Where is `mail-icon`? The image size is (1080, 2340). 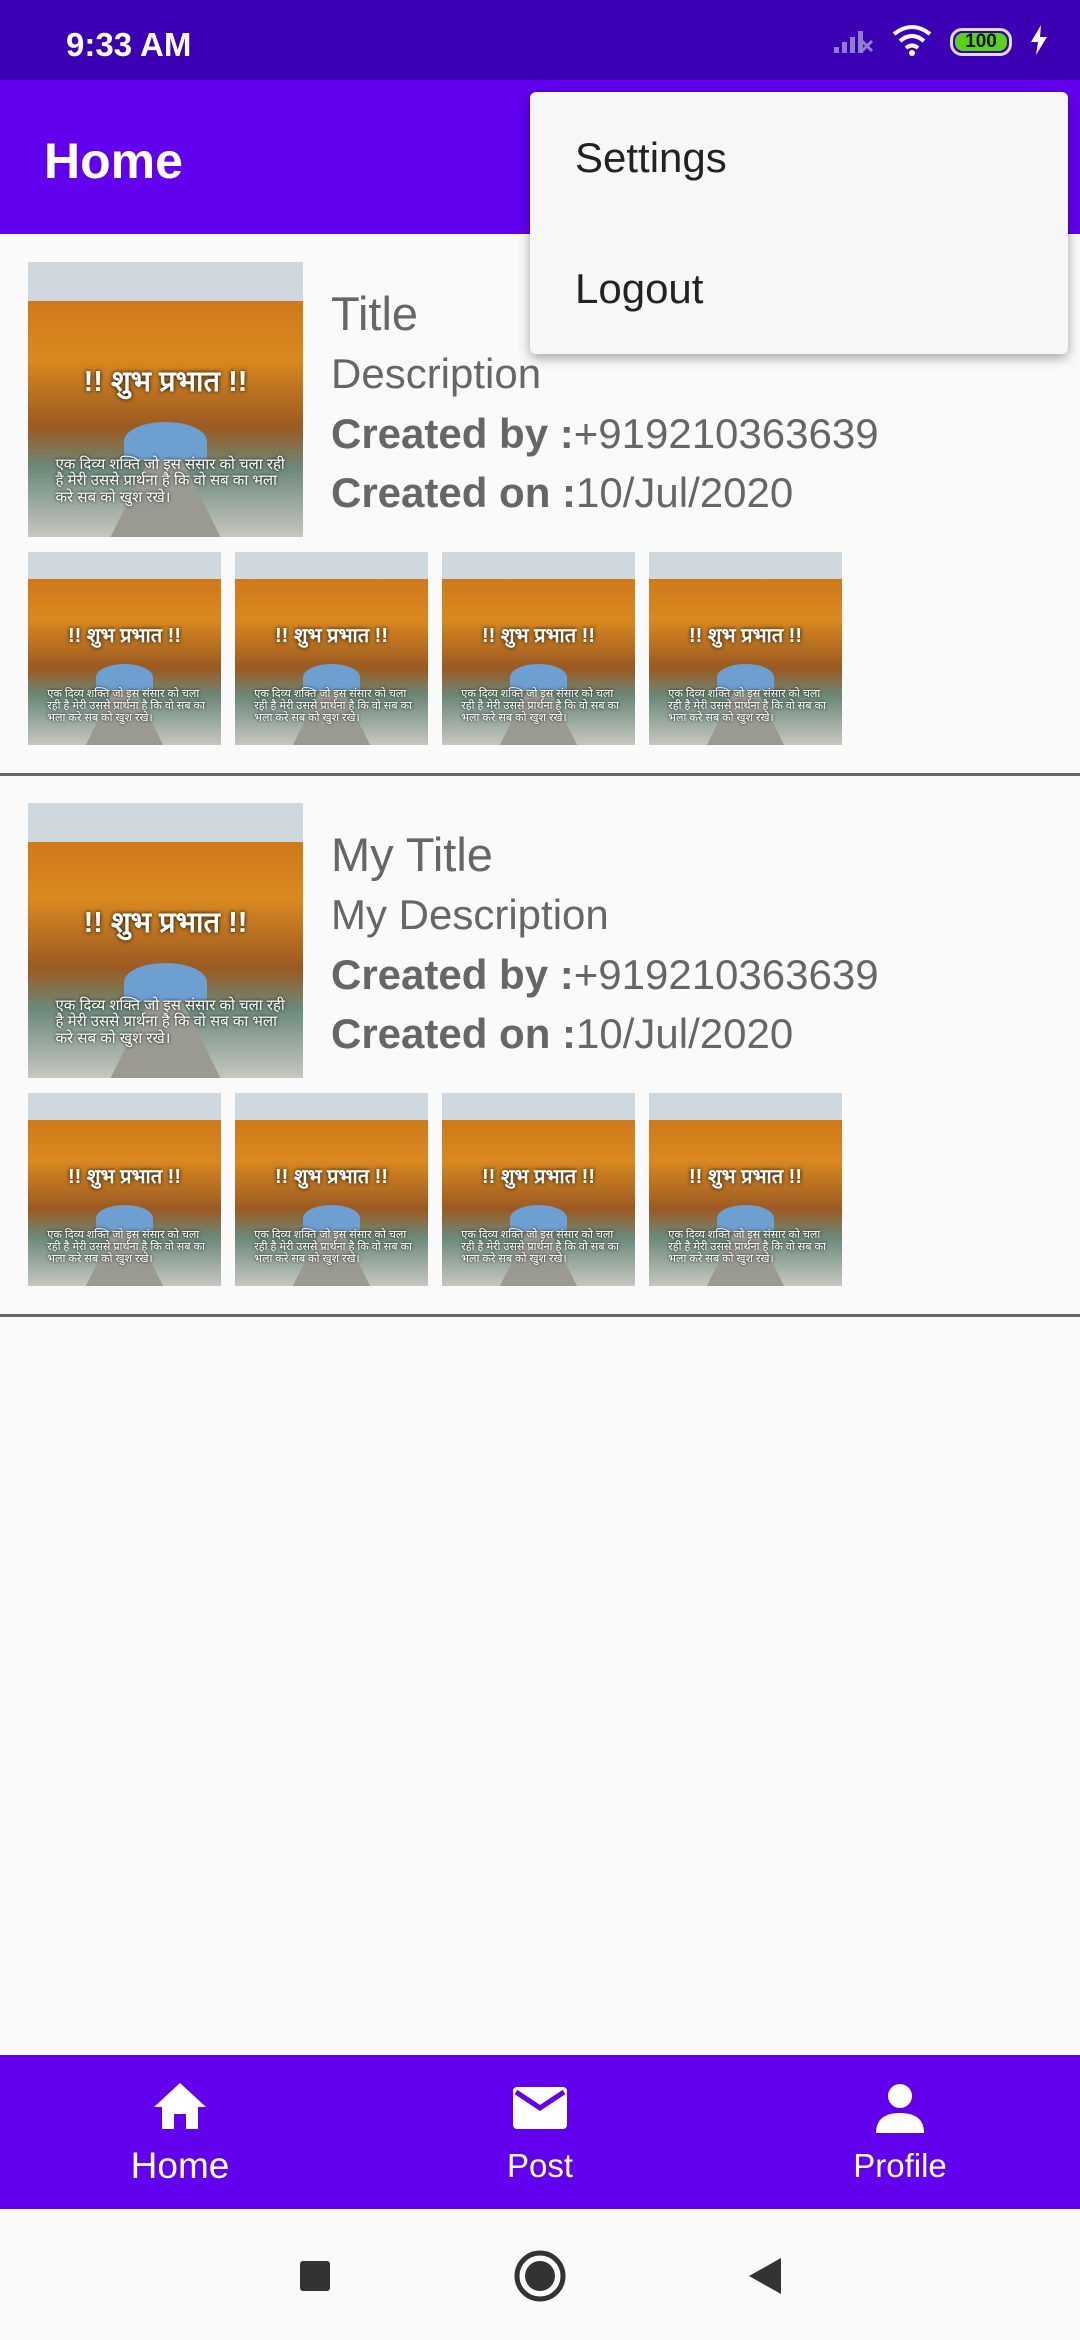
mail-icon is located at coordinates (540, 2108).